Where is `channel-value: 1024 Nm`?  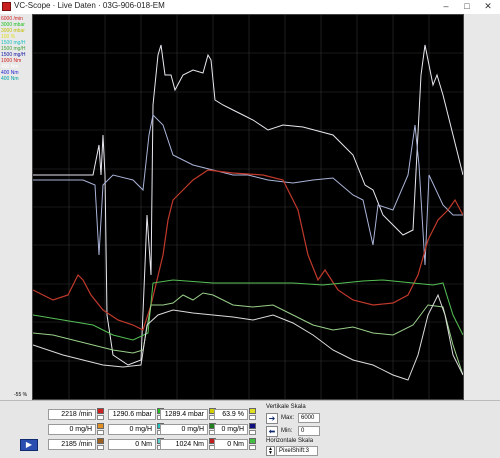
channel-value: 1024 Nm is located at coordinates (184, 444).